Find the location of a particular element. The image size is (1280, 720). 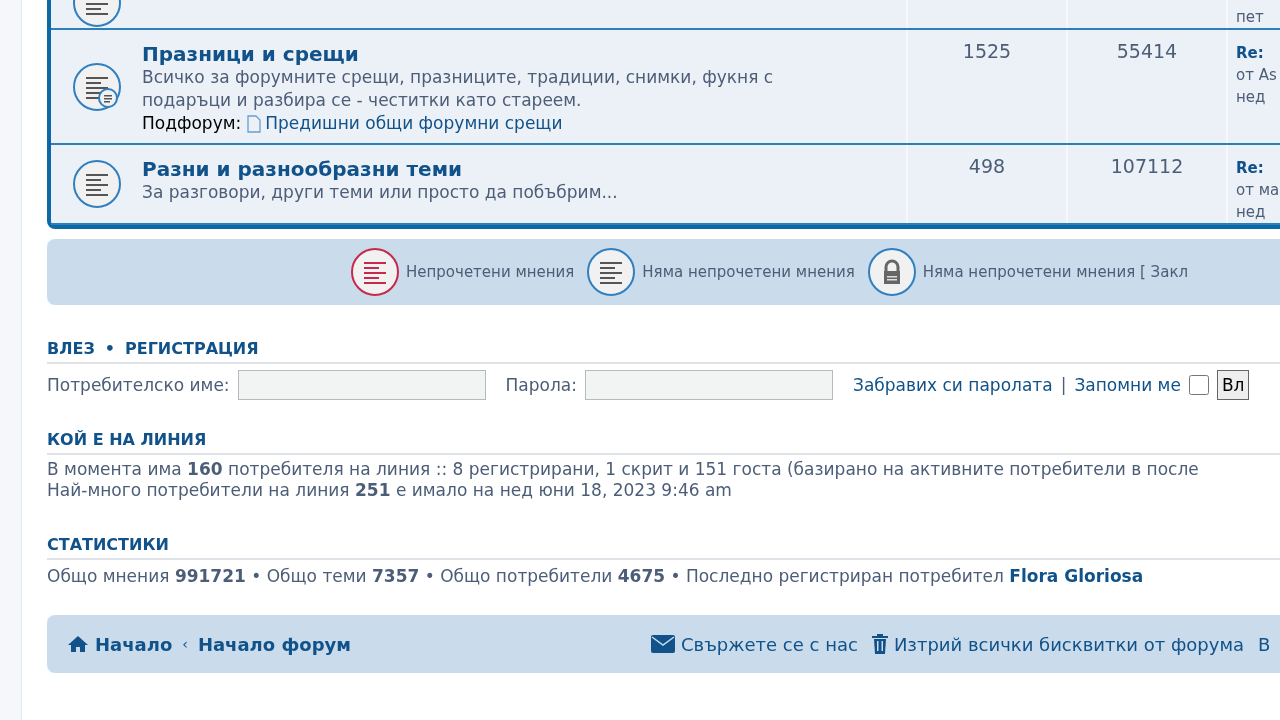

last-post-info: пет is located at coordinates (1250, 17).